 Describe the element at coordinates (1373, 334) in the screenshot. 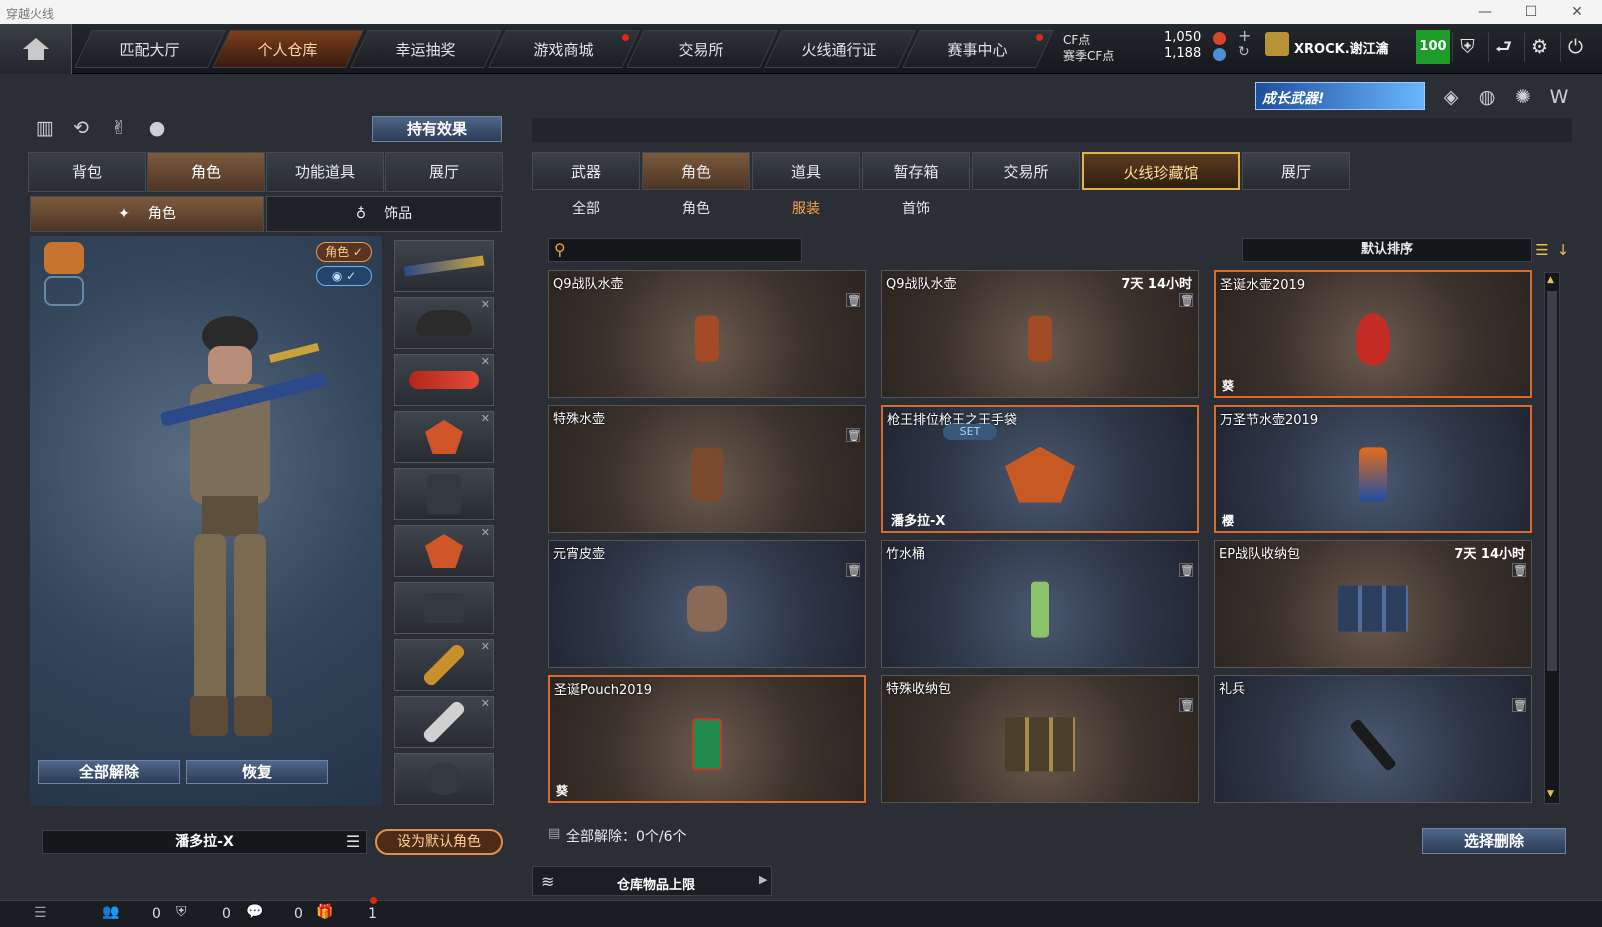

I see `item-card: 圣诞水壶2019 葵` at that location.